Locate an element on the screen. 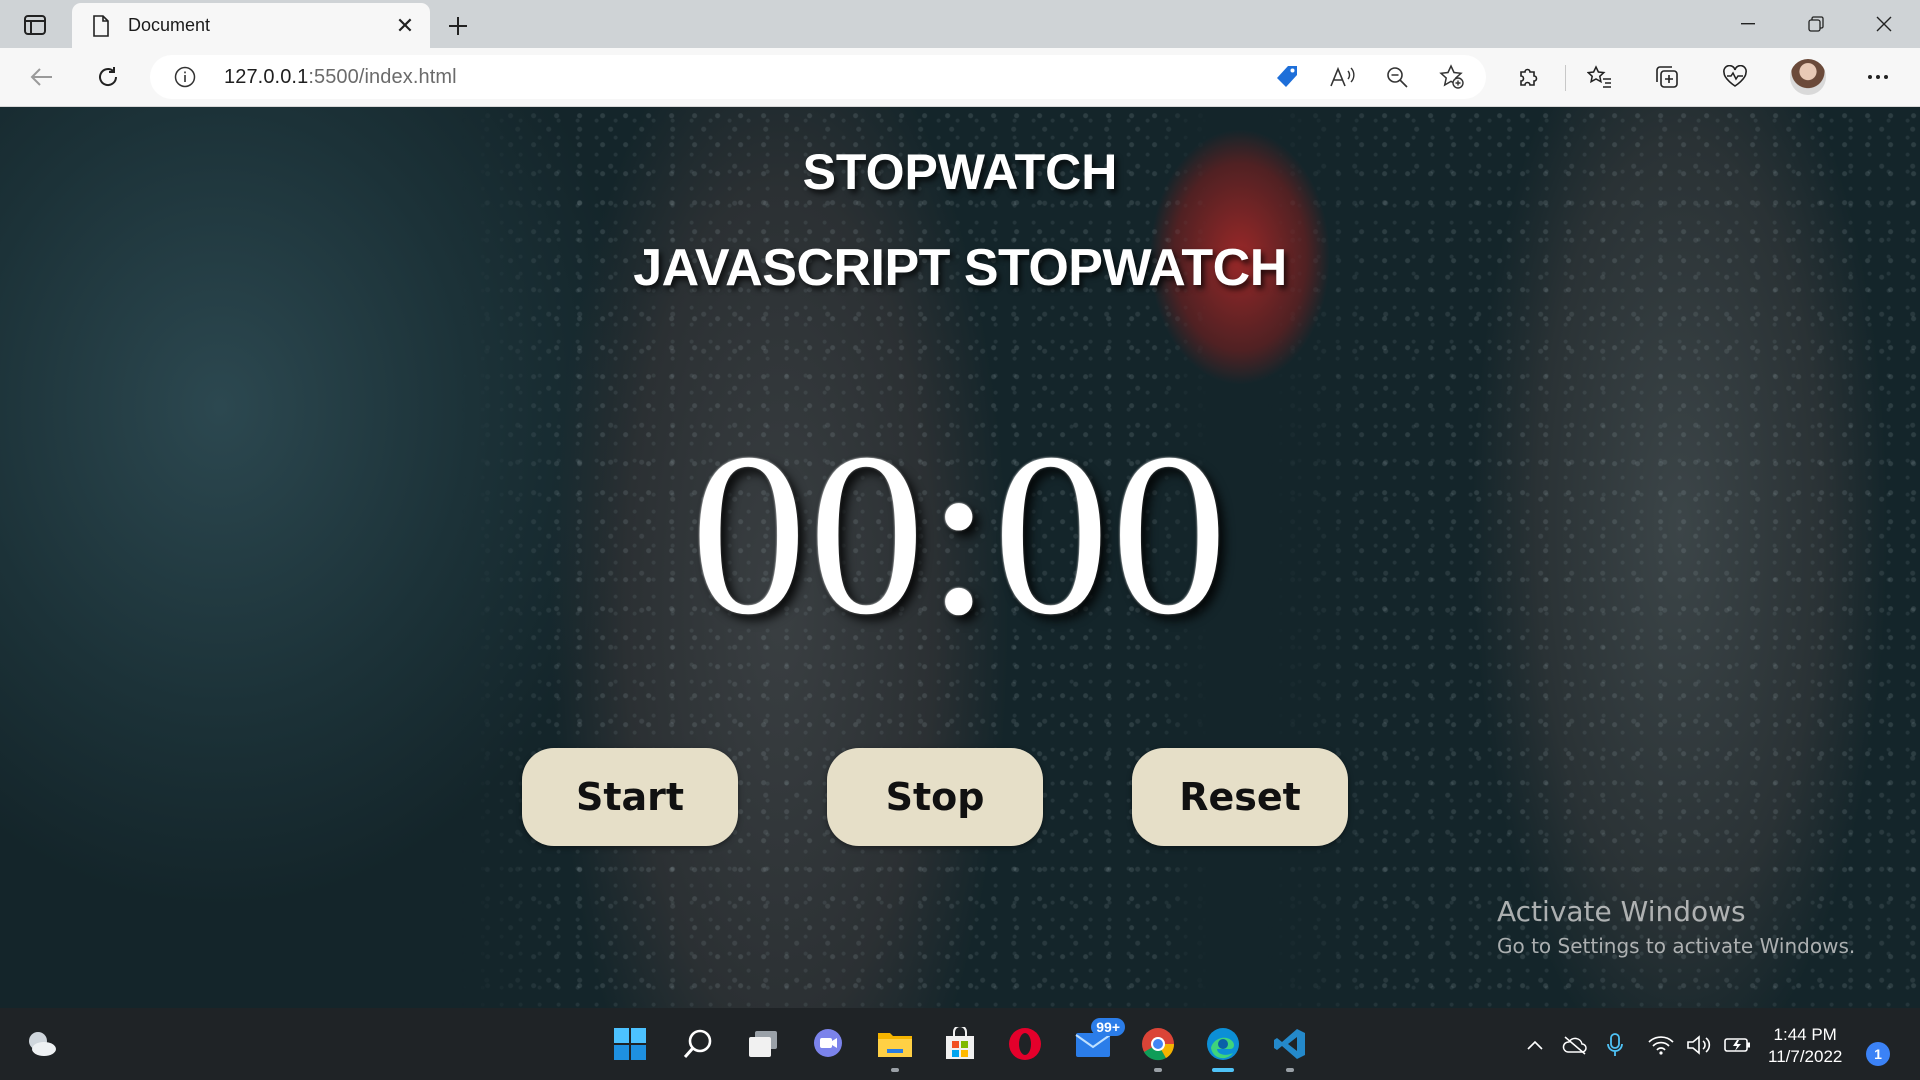 Image resolution: width=1920 pixels, height=1080 pixels. browser-toolbar: 127.0.0.1:5500/index.html is located at coordinates (960, 77).